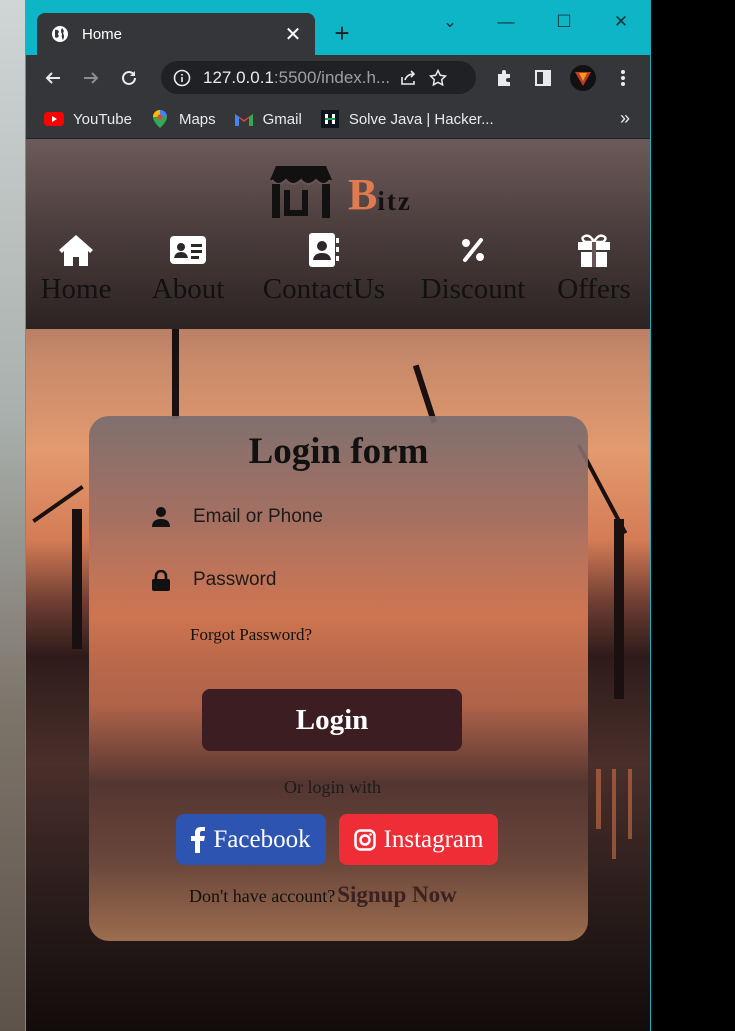 The width and height of the screenshot is (735, 1031). I want to click on login-title: Login form, so click(338, 451).